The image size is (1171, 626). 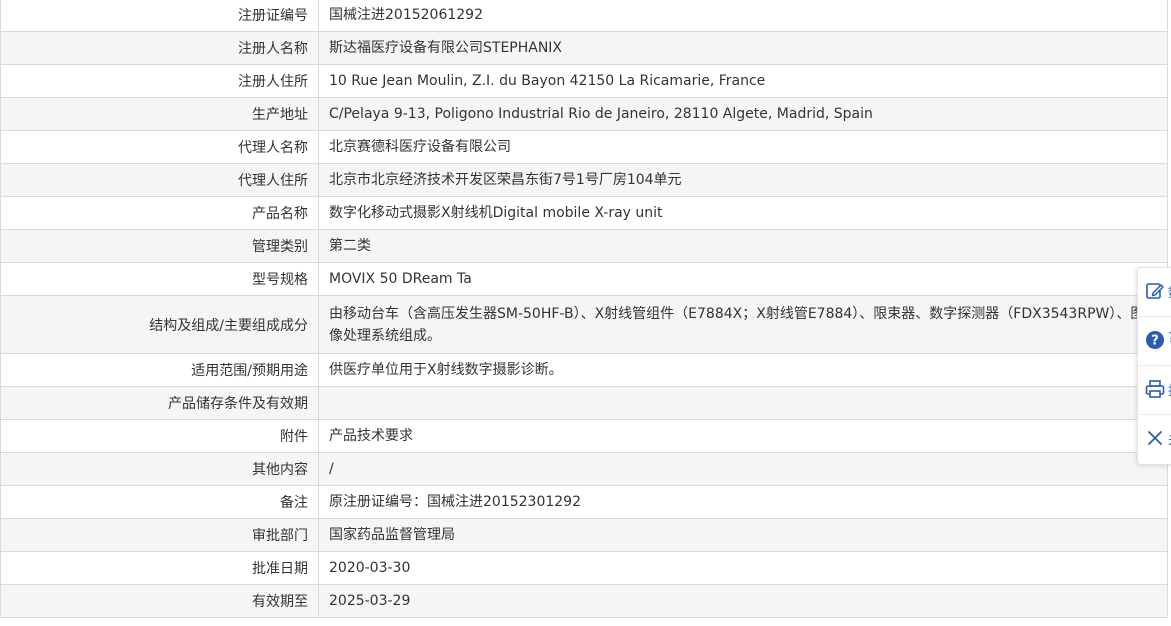 I want to click on row-label: 附件, so click(x=159, y=436).